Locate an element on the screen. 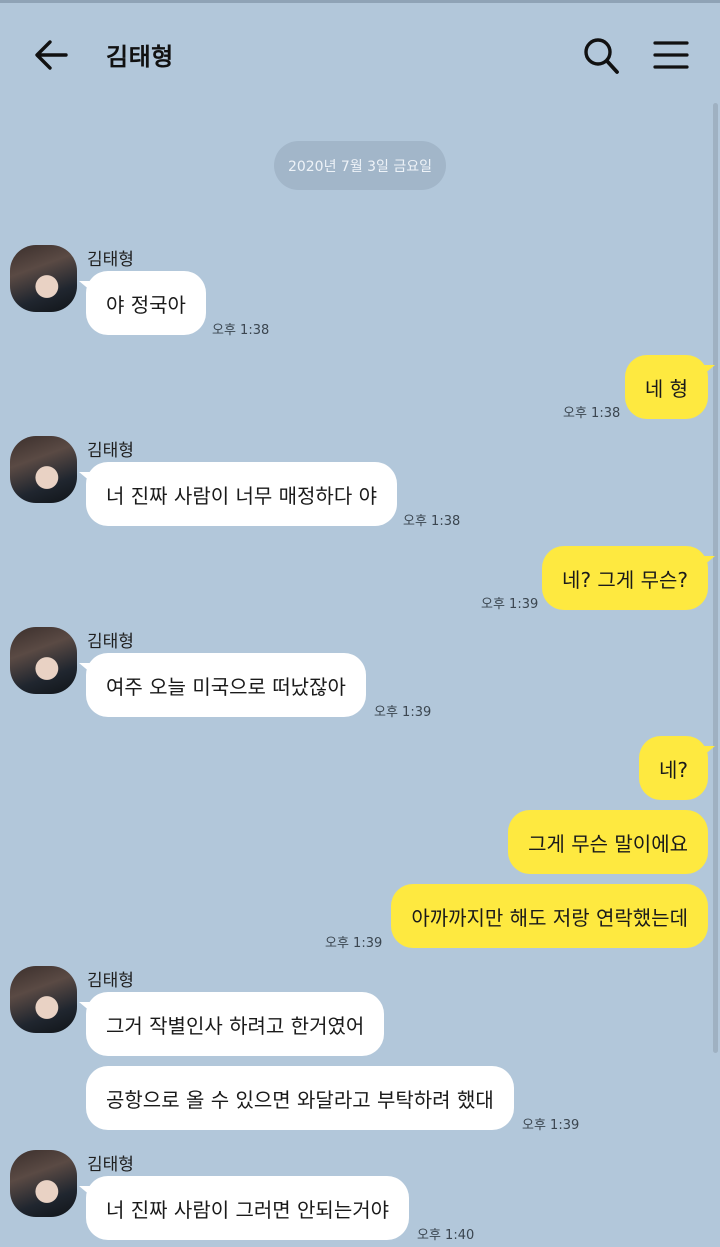 This screenshot has width=720, height=1247. incoming-message: 공항으로 올 수 있으면 와달라고 부탁하려 했대 is located at coordinates (300, 1098).